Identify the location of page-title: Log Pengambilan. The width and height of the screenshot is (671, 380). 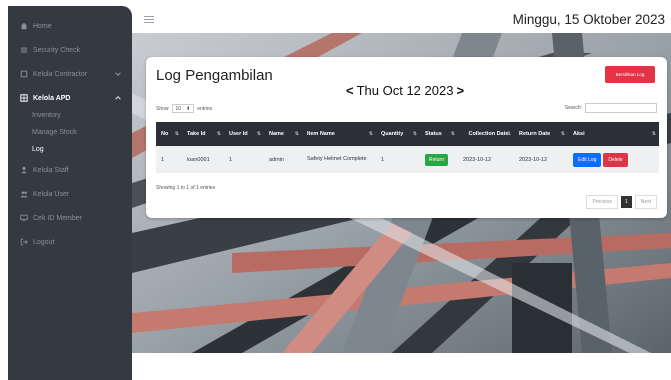
(214, 75).